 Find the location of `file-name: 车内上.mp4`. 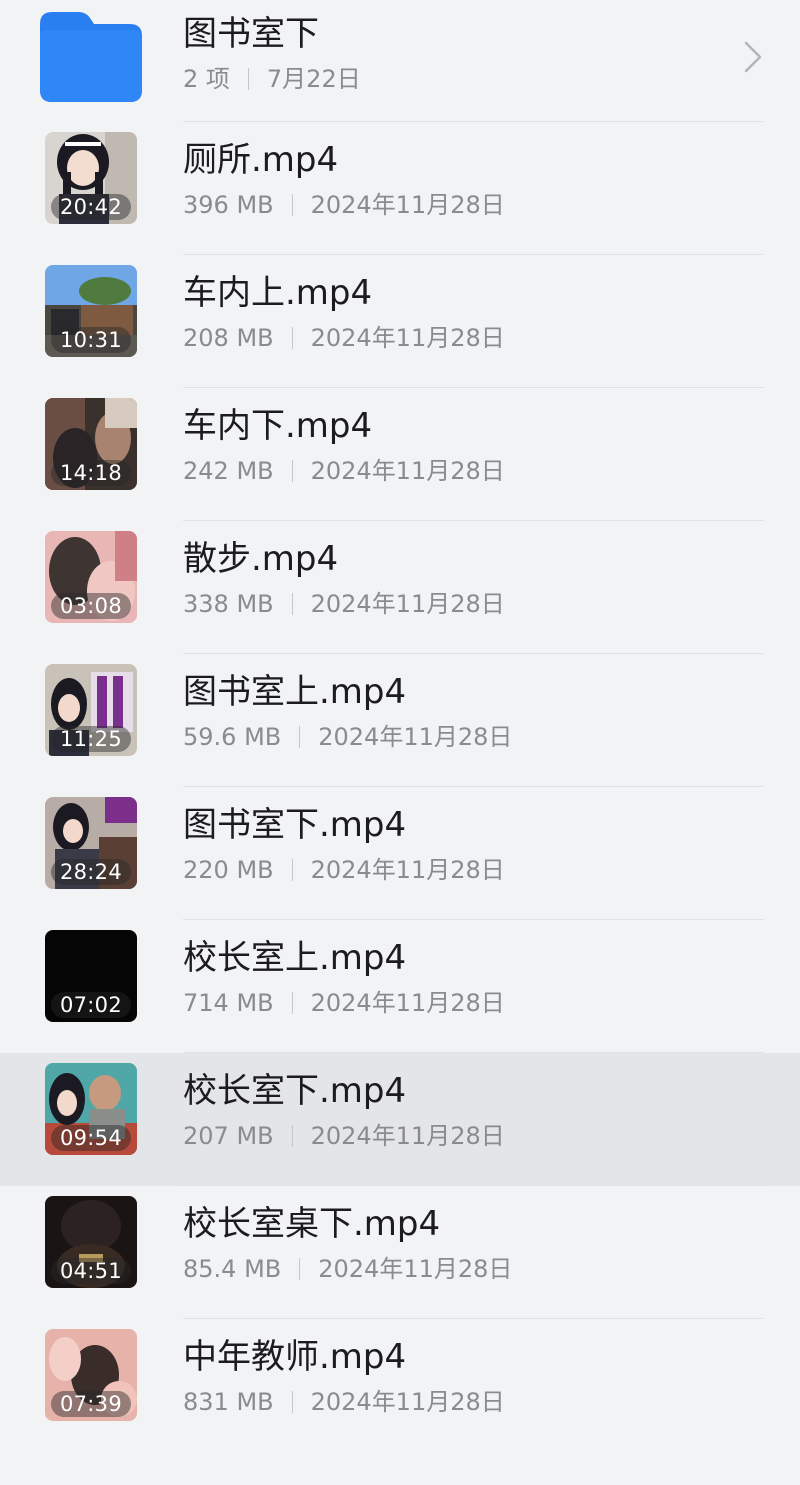

file-name: 车内上.mp4 is located at coordinates (278, 293).